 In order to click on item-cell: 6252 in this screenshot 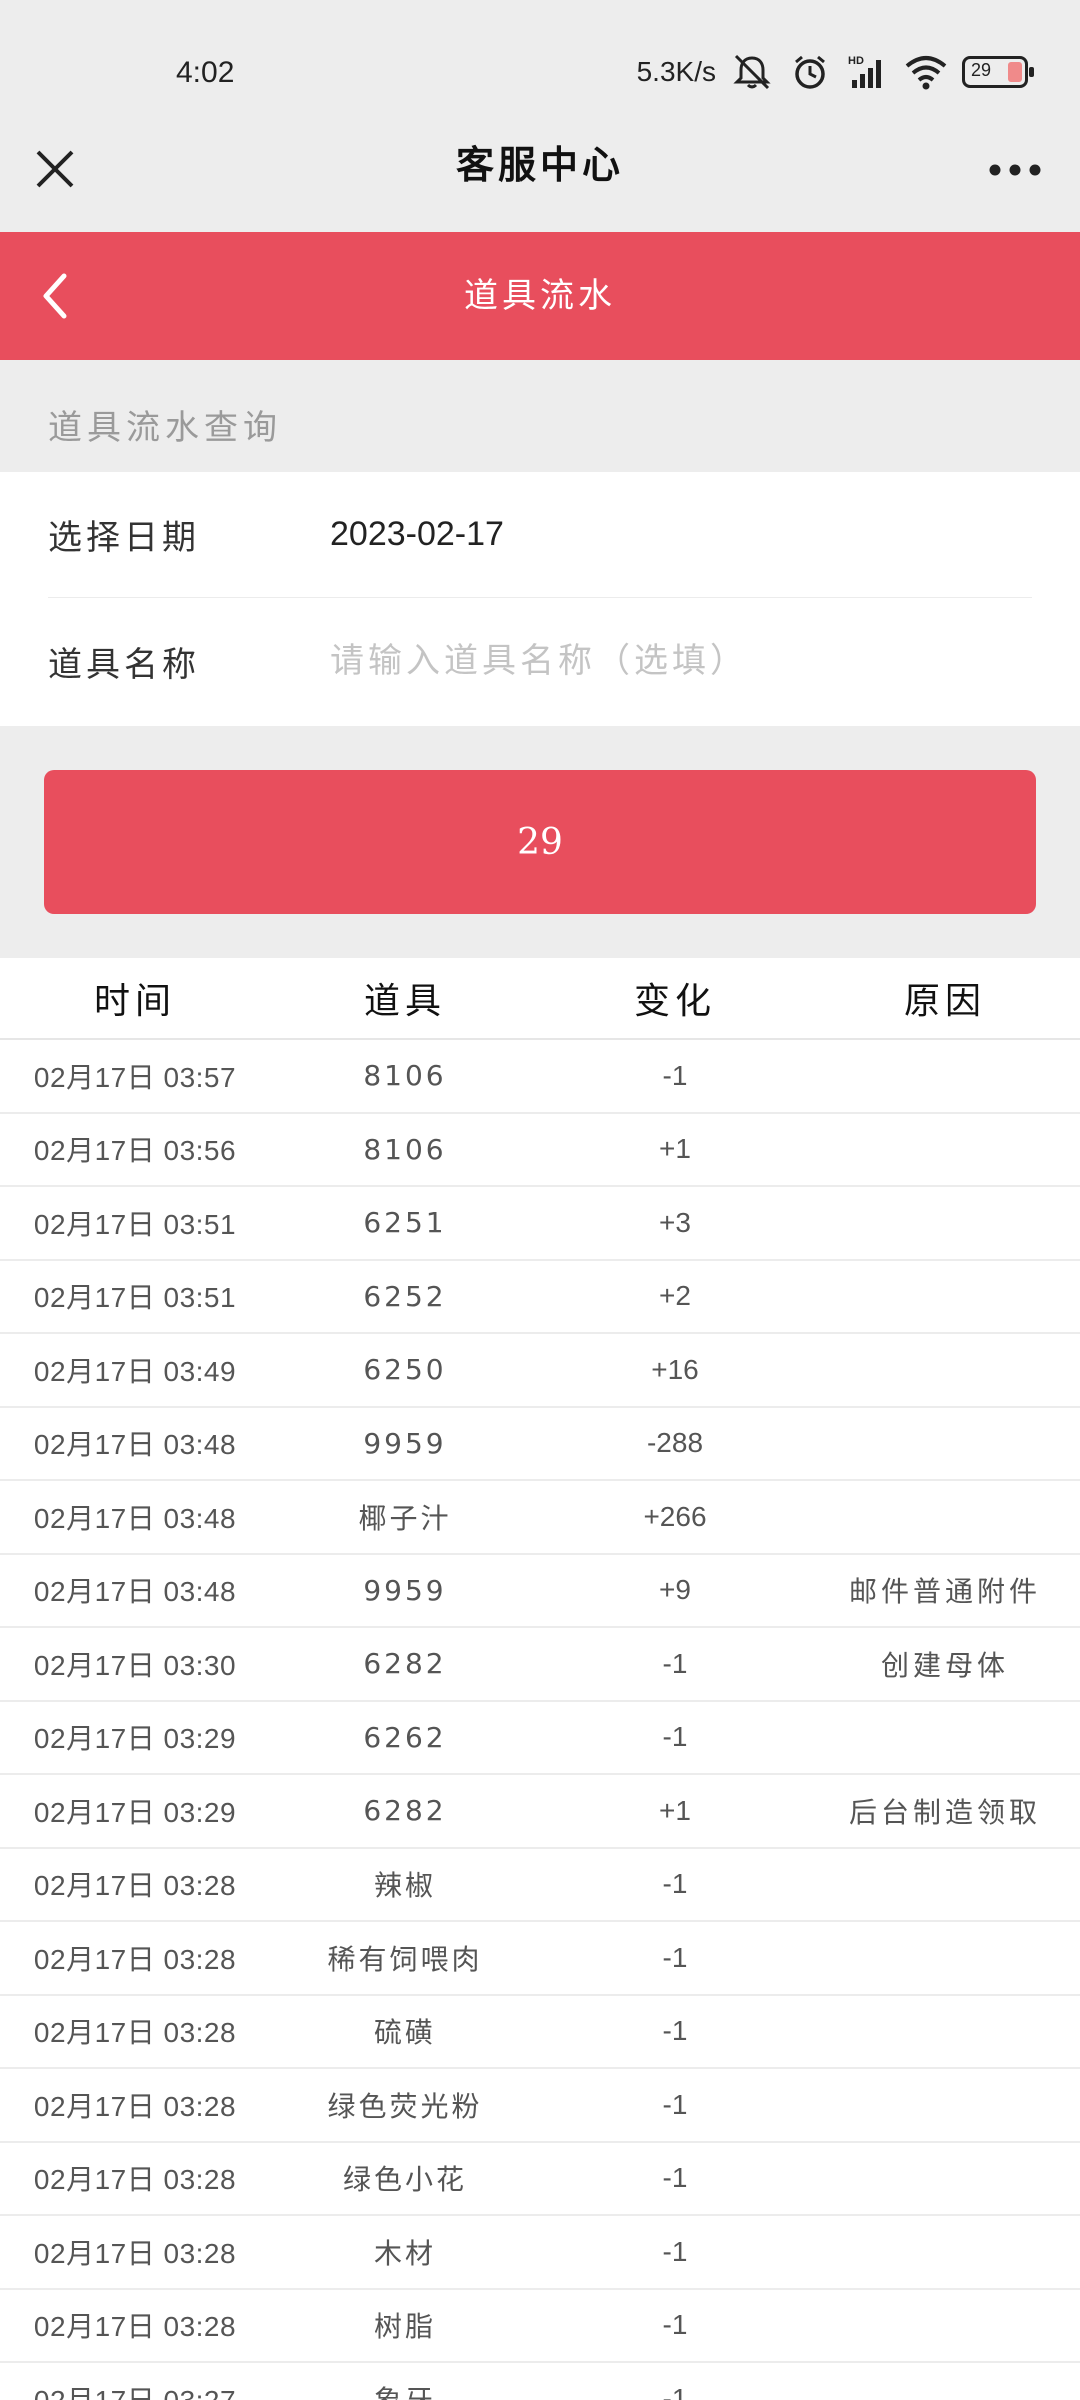, I will do `click(405, 1296)`.